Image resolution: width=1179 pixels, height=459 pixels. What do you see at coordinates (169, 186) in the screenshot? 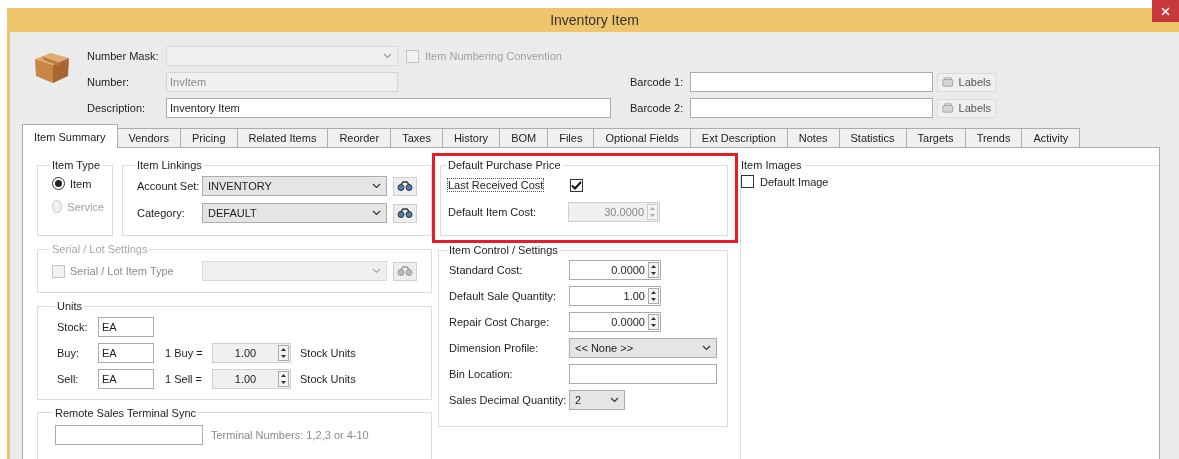
I see `field-label: Account Set:` at bounding box center [169, 186].